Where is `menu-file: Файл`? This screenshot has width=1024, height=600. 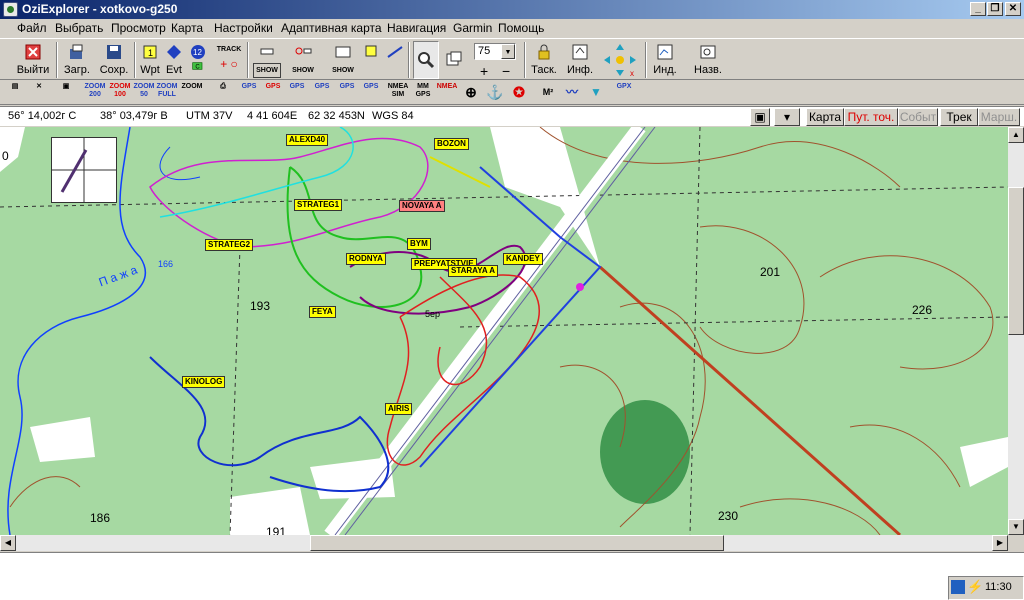
menu-file: Файл is located at coordinates (32, 28).